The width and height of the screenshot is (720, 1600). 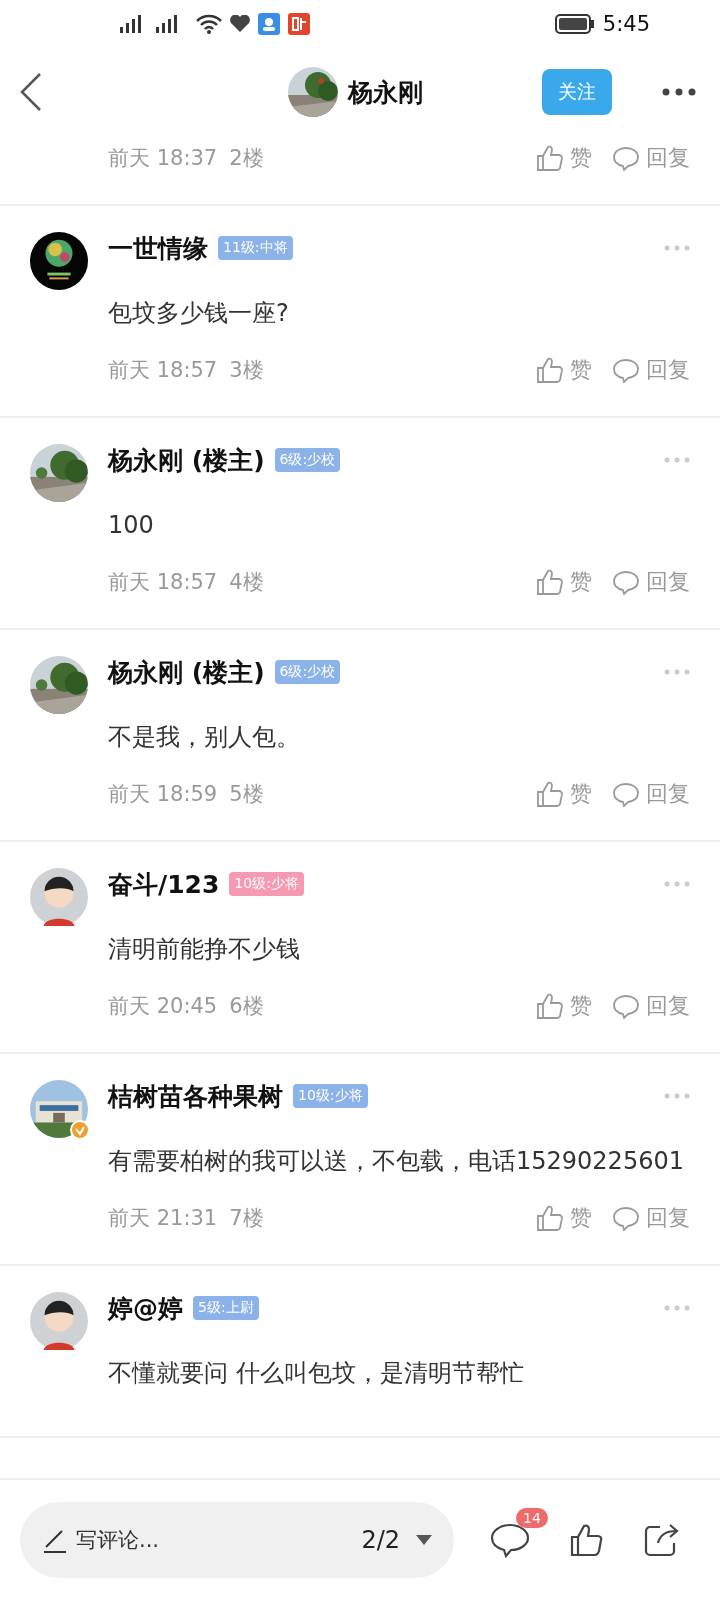 I want to click on heart-icon, so click(x=240, y=24).